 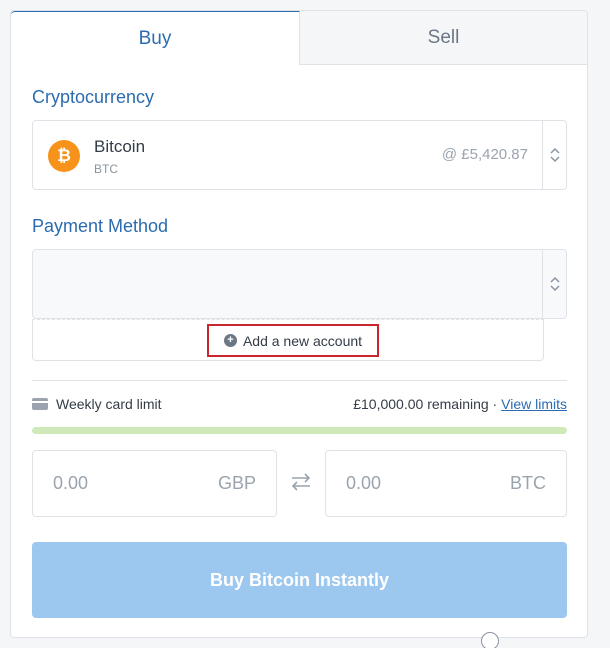 I want to click on crypto-currency: BTC, so click(x=528, y=483).